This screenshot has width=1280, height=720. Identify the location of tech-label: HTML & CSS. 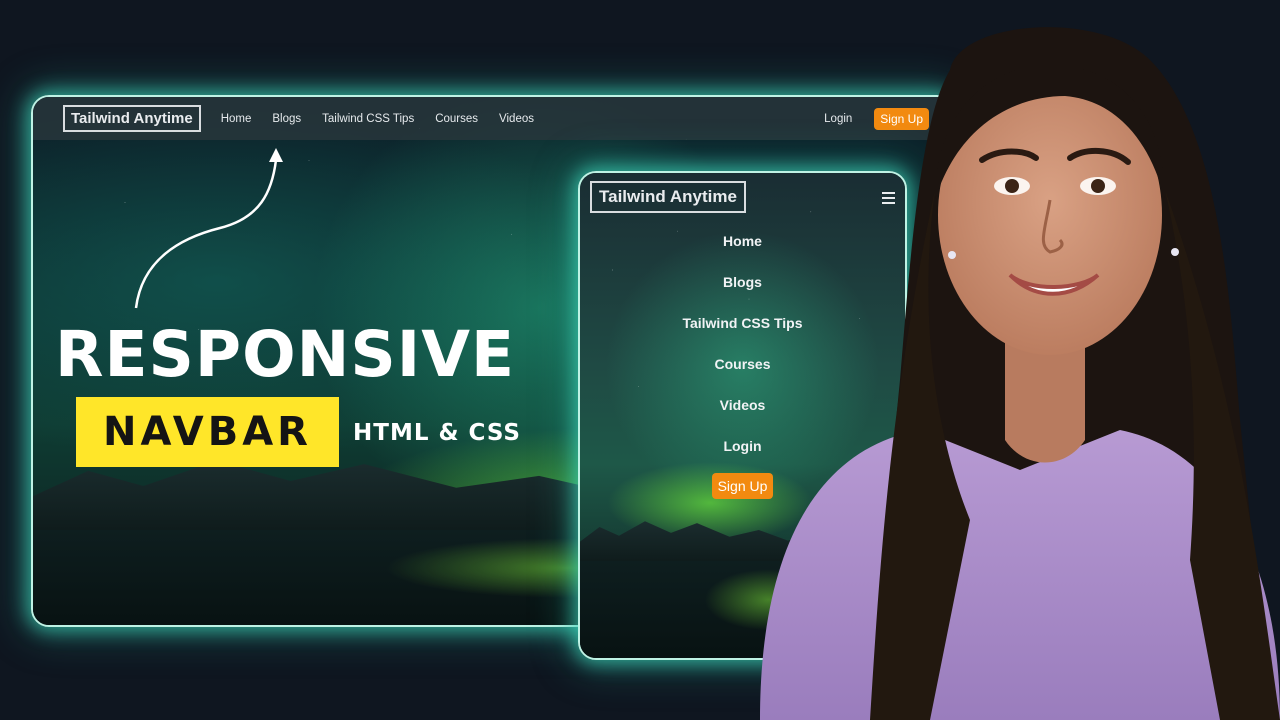
(437, 433).